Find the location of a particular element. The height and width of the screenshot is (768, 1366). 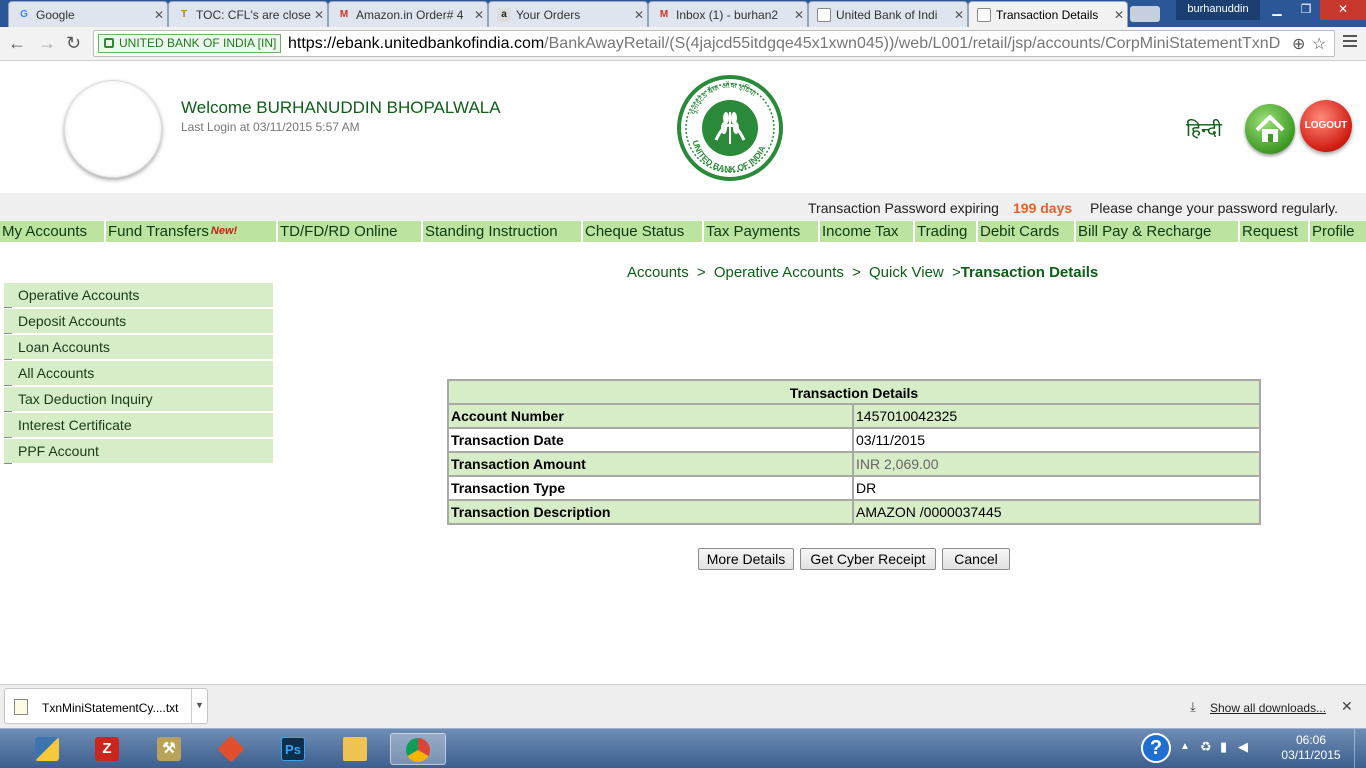

more-details-button: More Details is located at coordinates (746, 559).